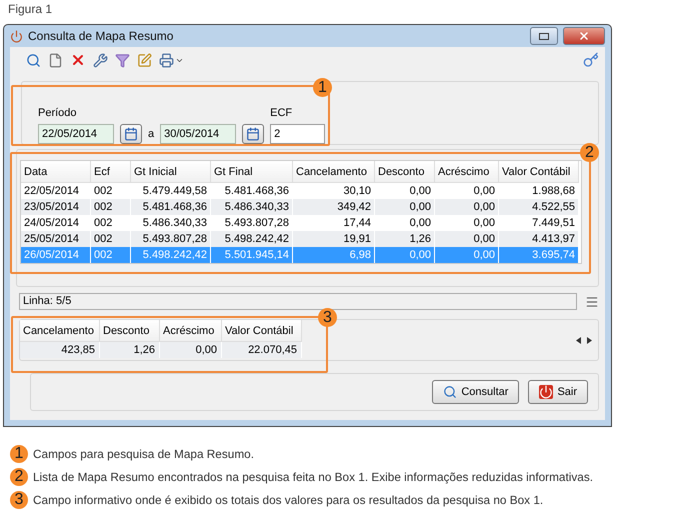 The width and height of the screenshot is (687, 518). I want to click on table-cell: 5.493.807,28, so click(171, 239).